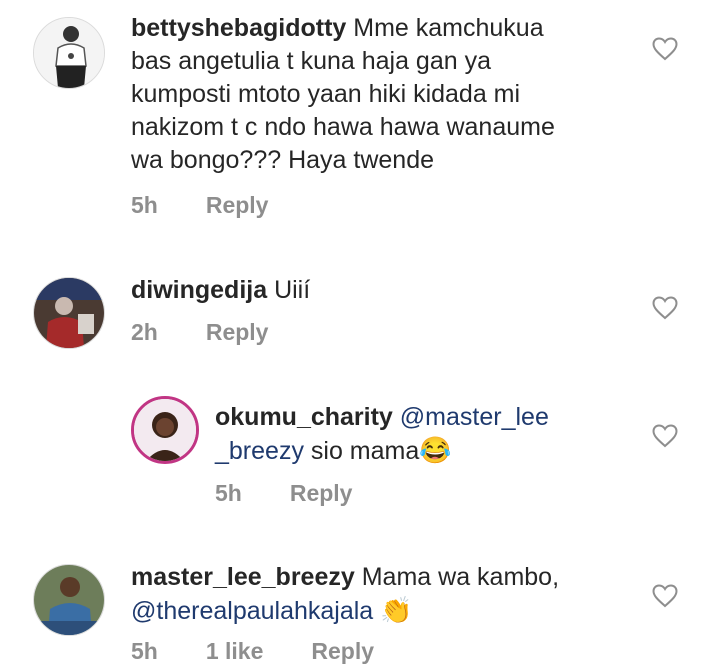 The width and height of the screenshot is (720, 665). What do you see at coordinates (238, 28) in the screenshot?
I see `username: bettyshebagidotty` at bounding box center [238, 28].